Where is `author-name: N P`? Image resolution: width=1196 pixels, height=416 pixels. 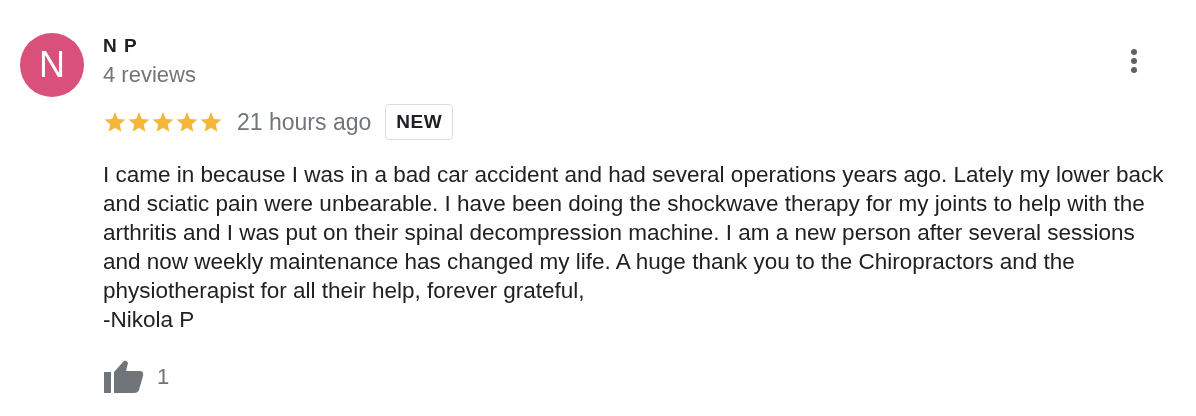 author-name: N P is located at coordinates (120, 46).